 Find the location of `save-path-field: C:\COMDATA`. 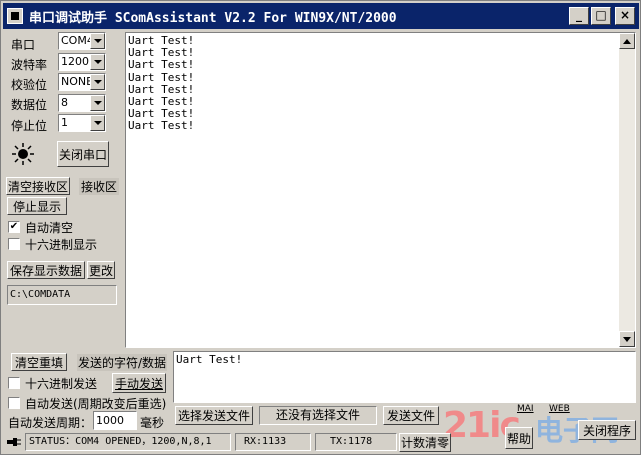

save-path-field: C:\COMDATA is located at coordinates (62, 295).